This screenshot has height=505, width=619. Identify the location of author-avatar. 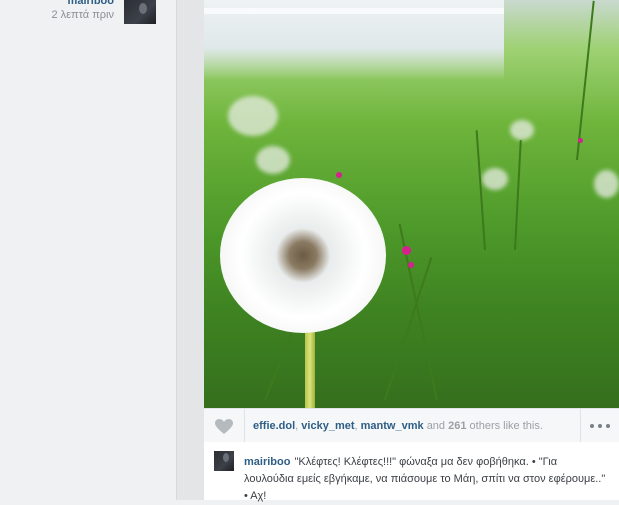
(140, 12).